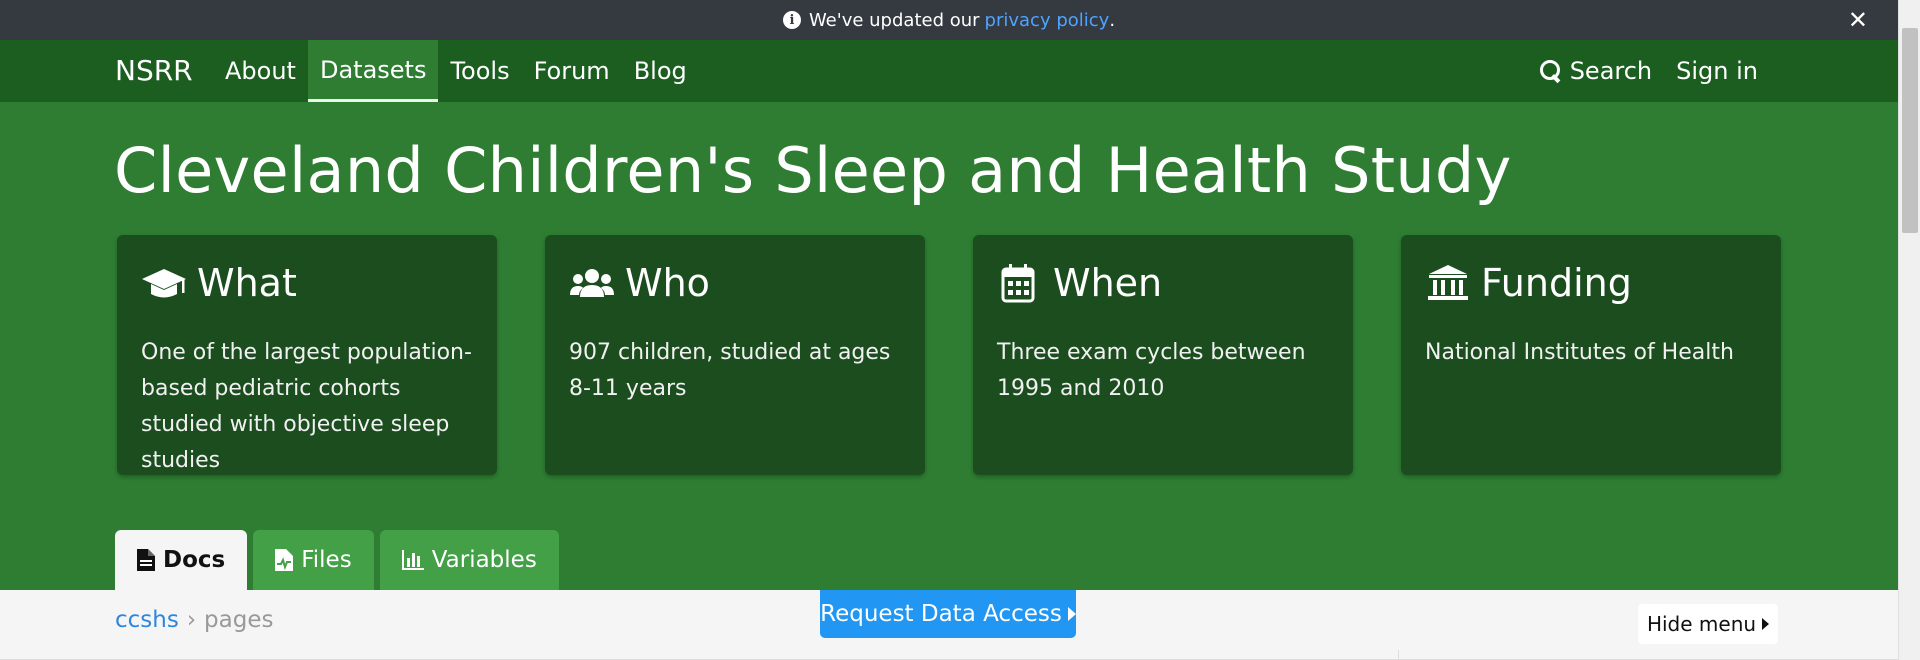 The height and width of the screenshot is (660, 1920). I want to click on tab-variables: Variables, so click(469, 560).